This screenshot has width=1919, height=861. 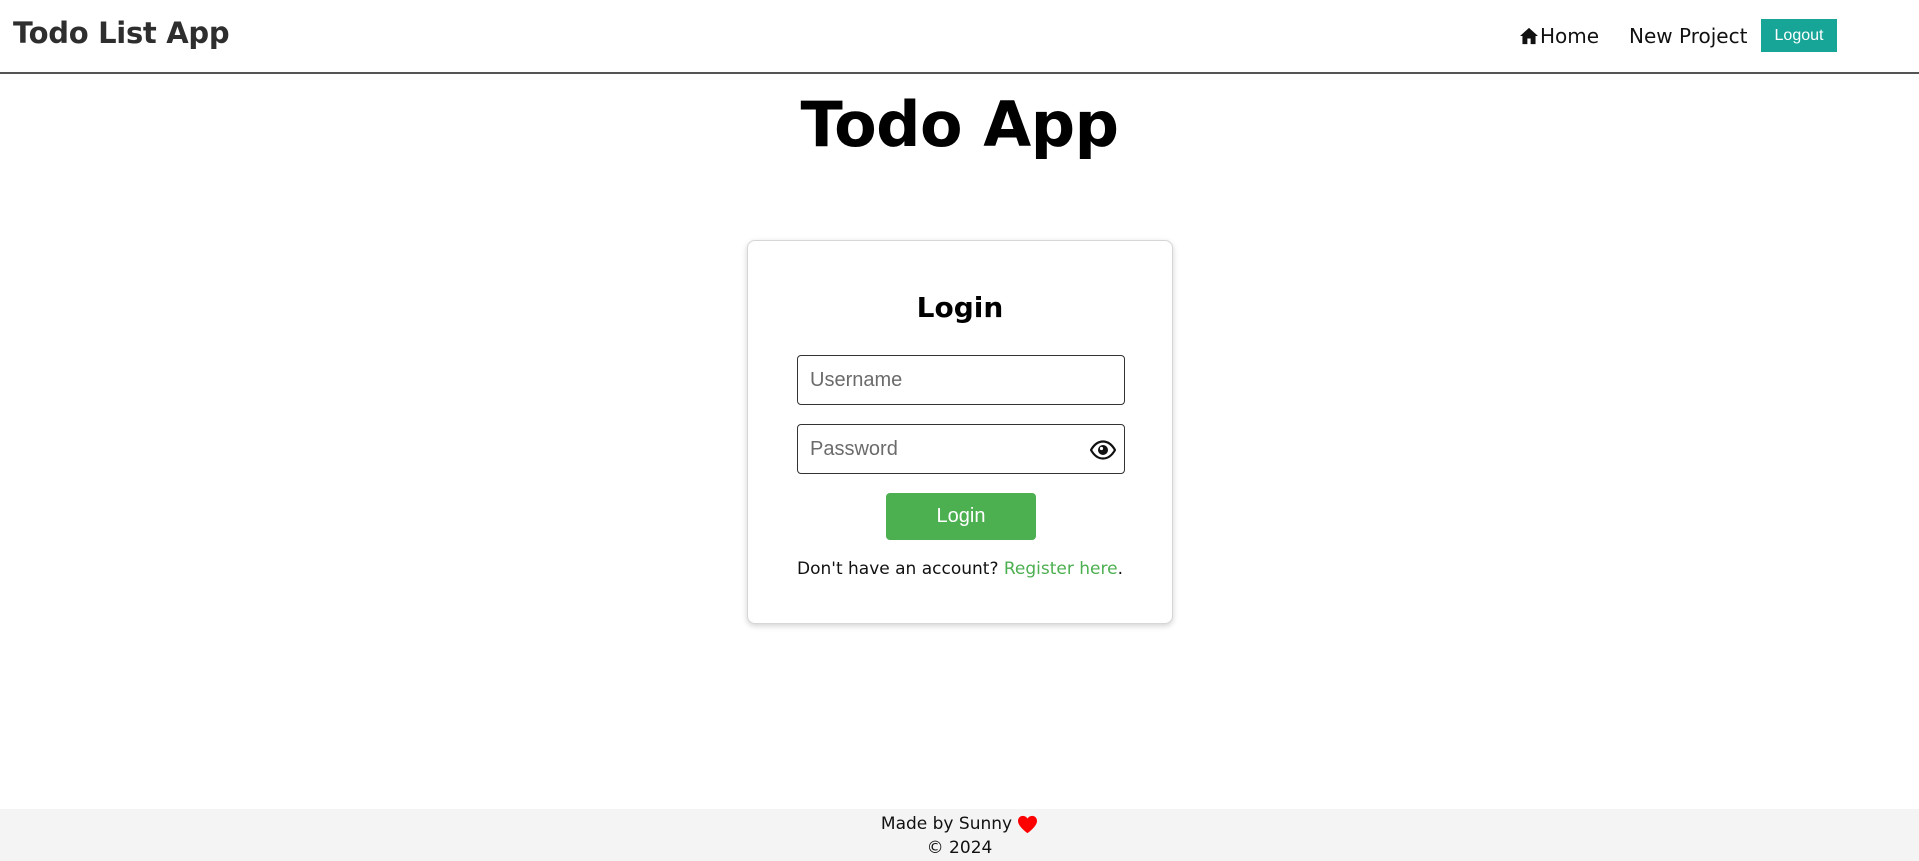 I want to click on register-link: Register here, so click(x=1061, y=569).